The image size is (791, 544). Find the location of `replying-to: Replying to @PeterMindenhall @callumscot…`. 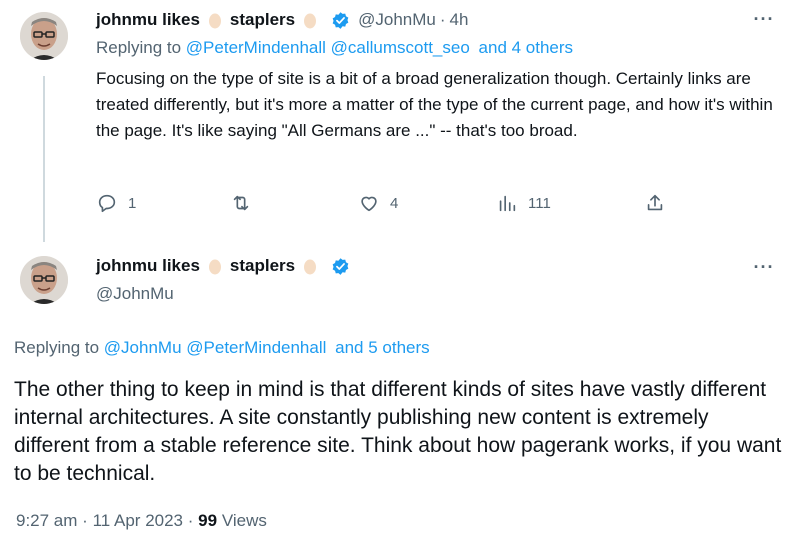

replying-to: Replying to @PeterMindenhall @callumscot… is located at coordinates (334, 48).